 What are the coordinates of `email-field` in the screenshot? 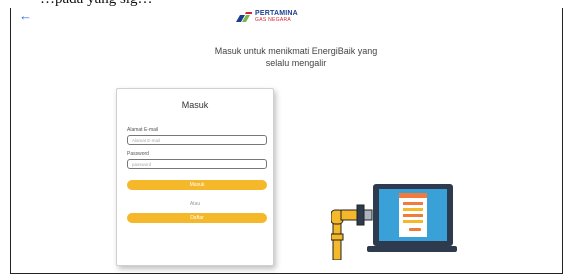 It's located at (197, 140).